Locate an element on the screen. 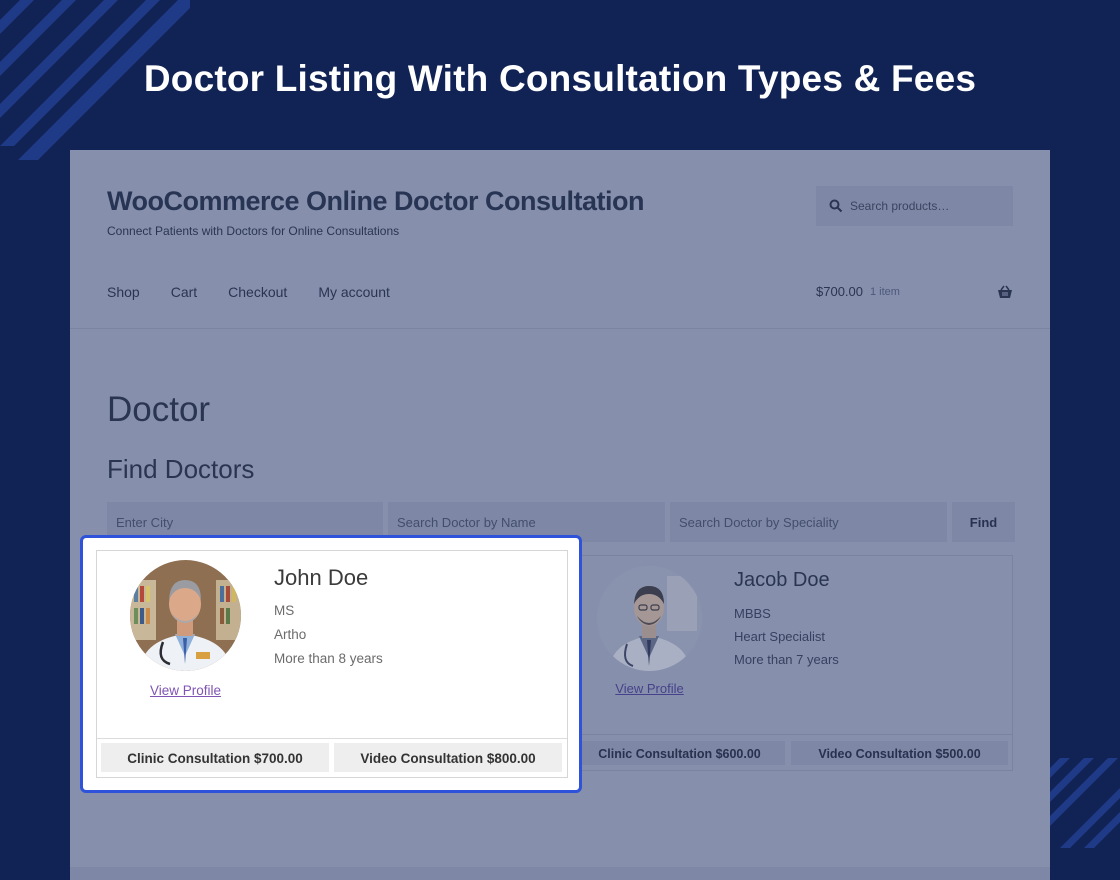 The image size is (1120, 880). doctor-speciality: Heart Specialist is located at coordinates (780, 636).